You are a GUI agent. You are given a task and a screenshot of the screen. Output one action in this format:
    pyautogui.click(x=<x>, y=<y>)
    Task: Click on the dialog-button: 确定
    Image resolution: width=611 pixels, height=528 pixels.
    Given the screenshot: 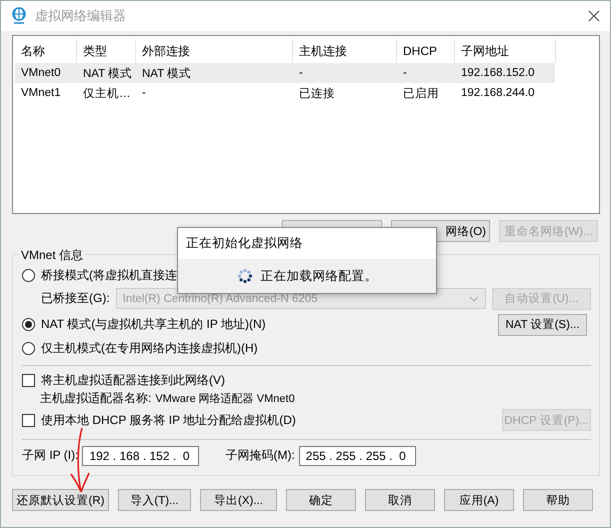 What is the action you would take?
    pyautogui.click(x=321, y=500)
    